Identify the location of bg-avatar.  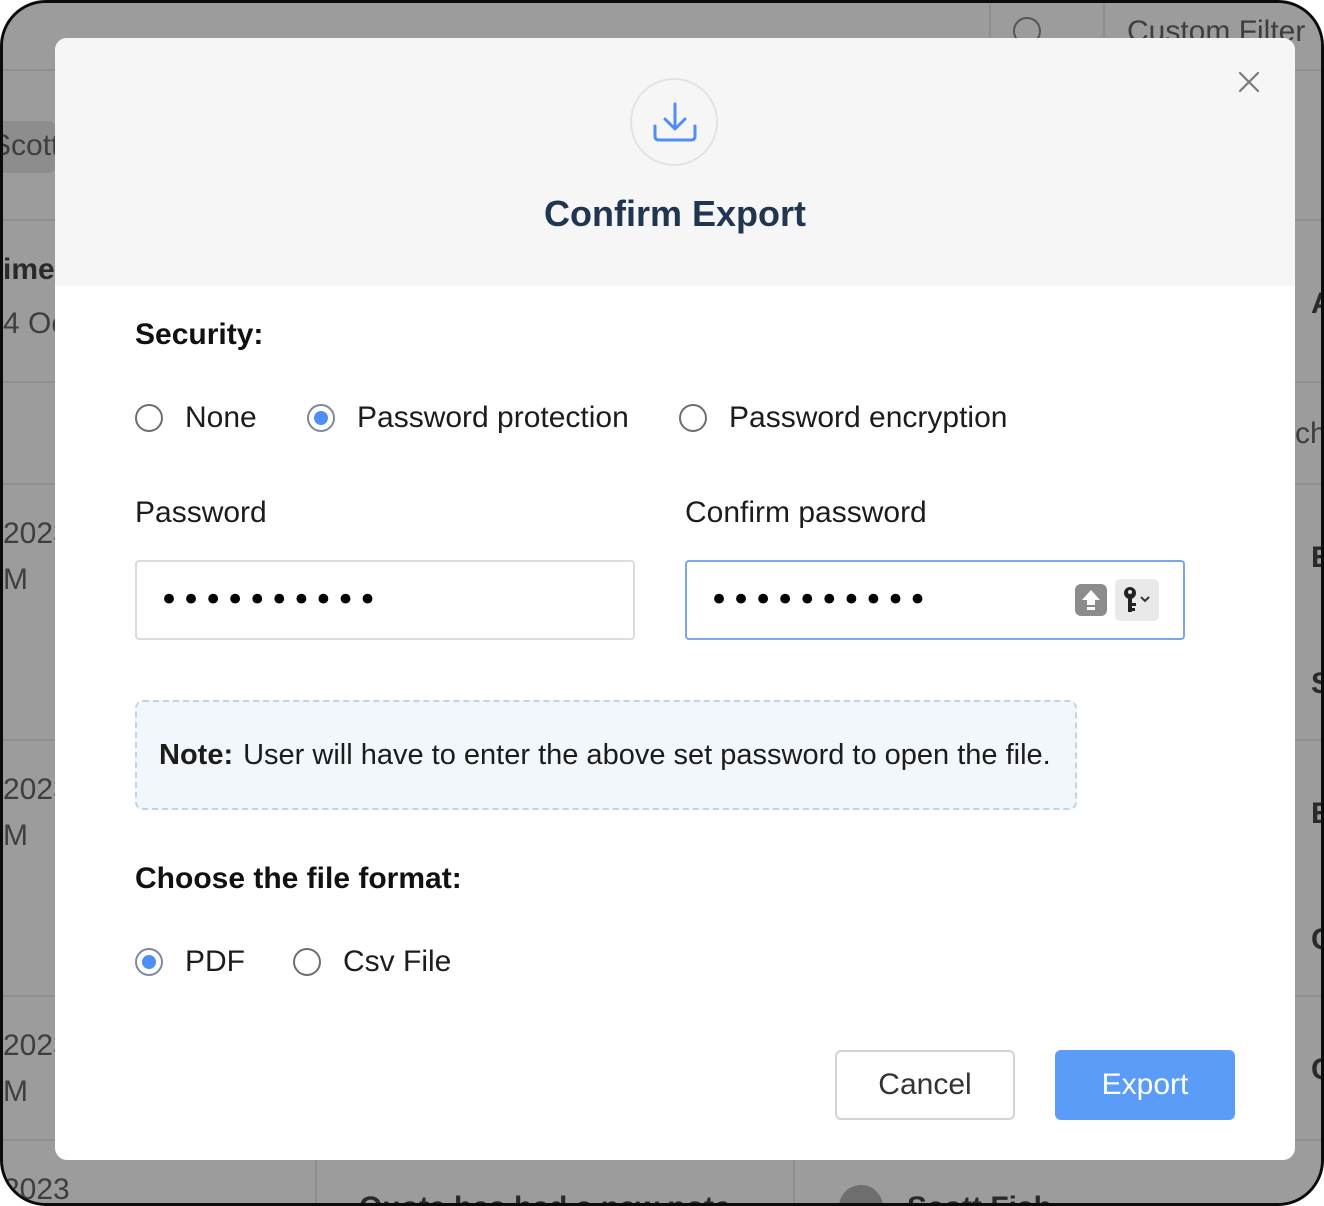
(861, 1194).